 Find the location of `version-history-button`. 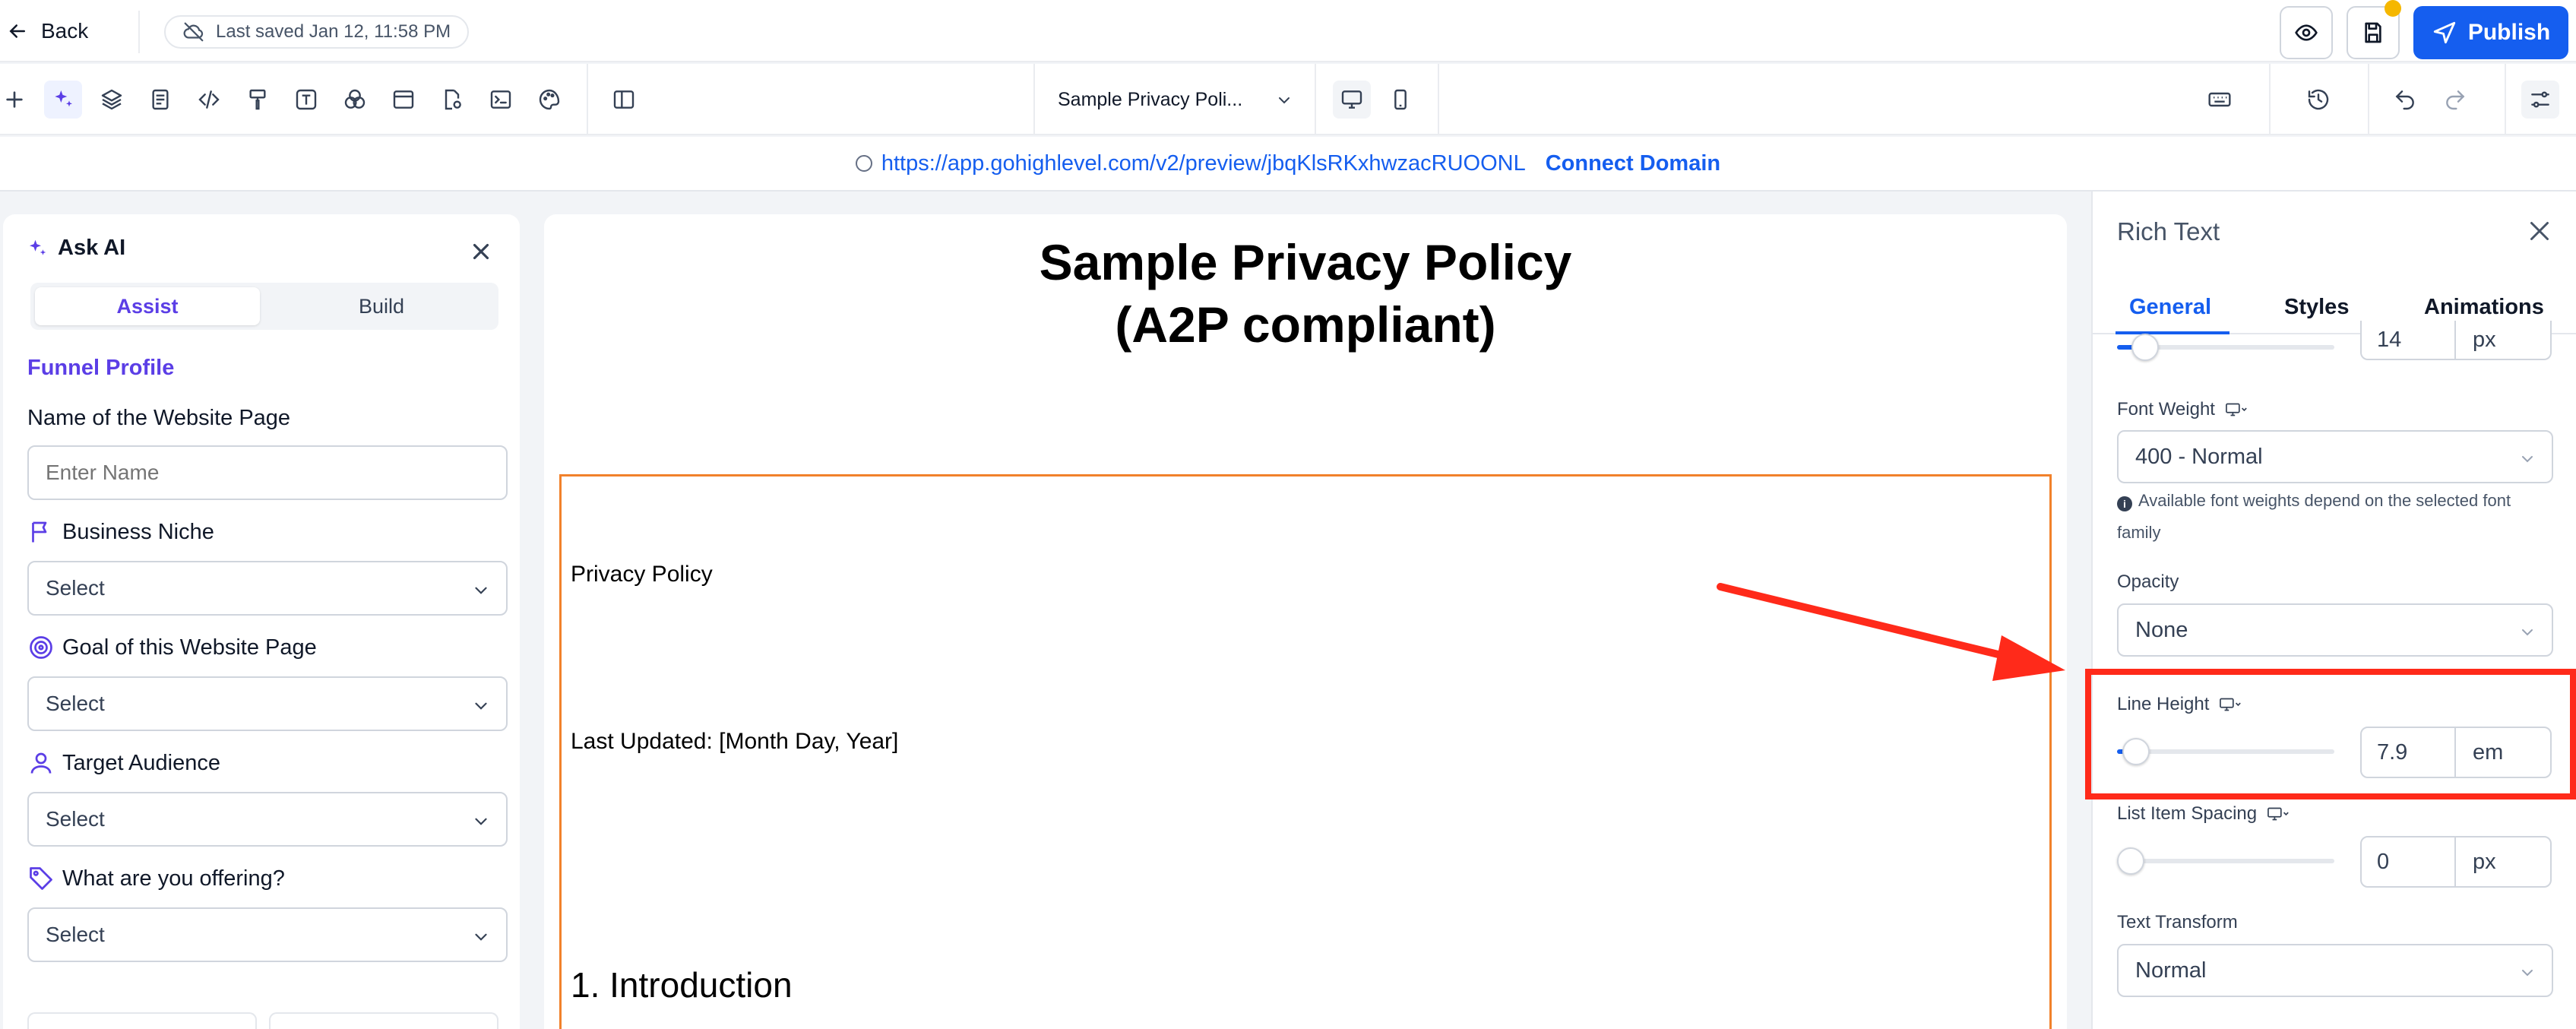

version-history-button is located at coordinates (2318, 100).